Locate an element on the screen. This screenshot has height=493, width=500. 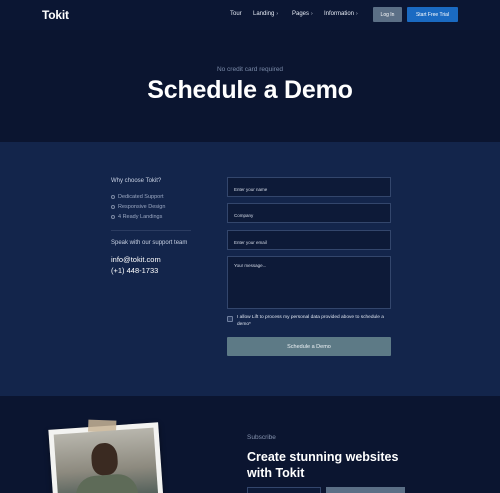
consent-checkbox is located at coordinates (230, 319).